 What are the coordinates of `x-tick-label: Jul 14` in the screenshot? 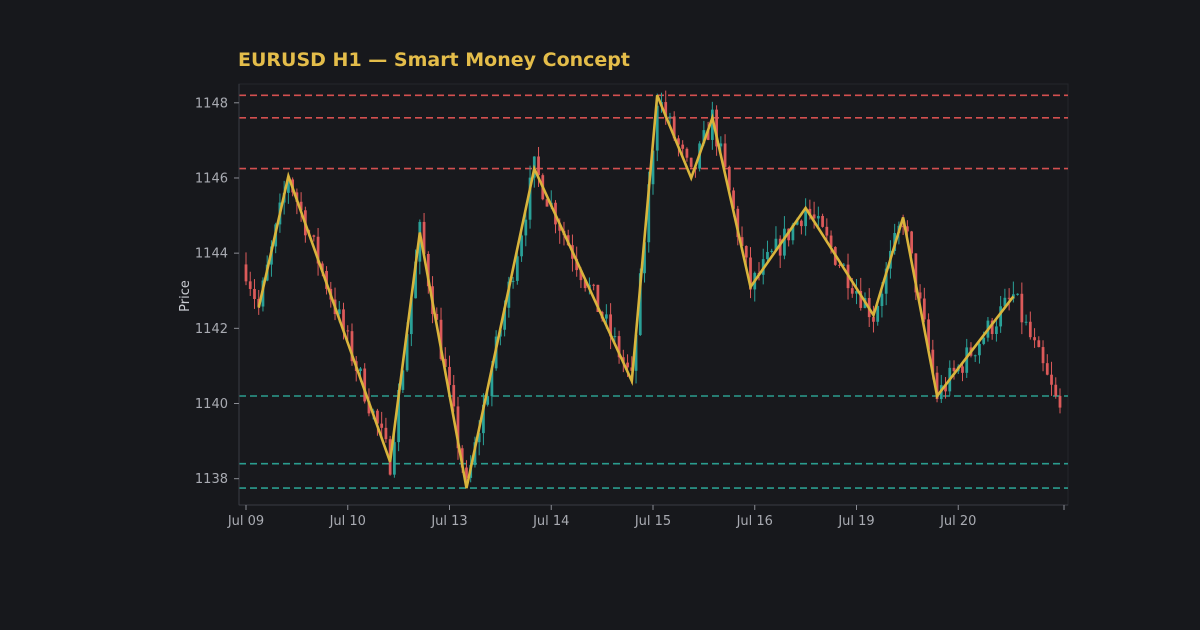 It's located at (550, 521).